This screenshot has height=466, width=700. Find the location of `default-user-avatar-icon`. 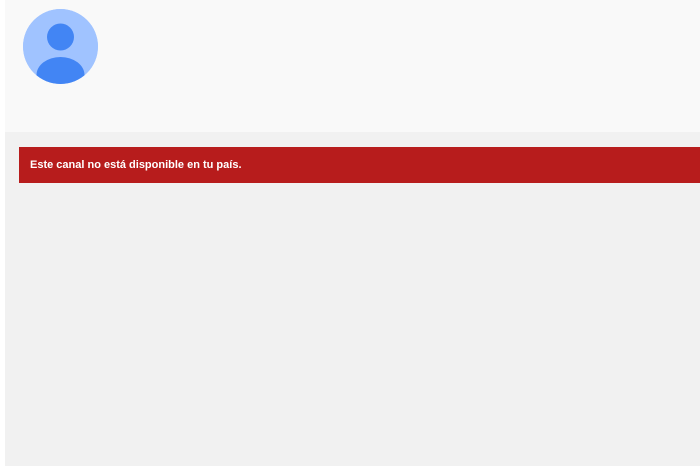

default-user-avatar-icon is located at coordinates (60, 46).